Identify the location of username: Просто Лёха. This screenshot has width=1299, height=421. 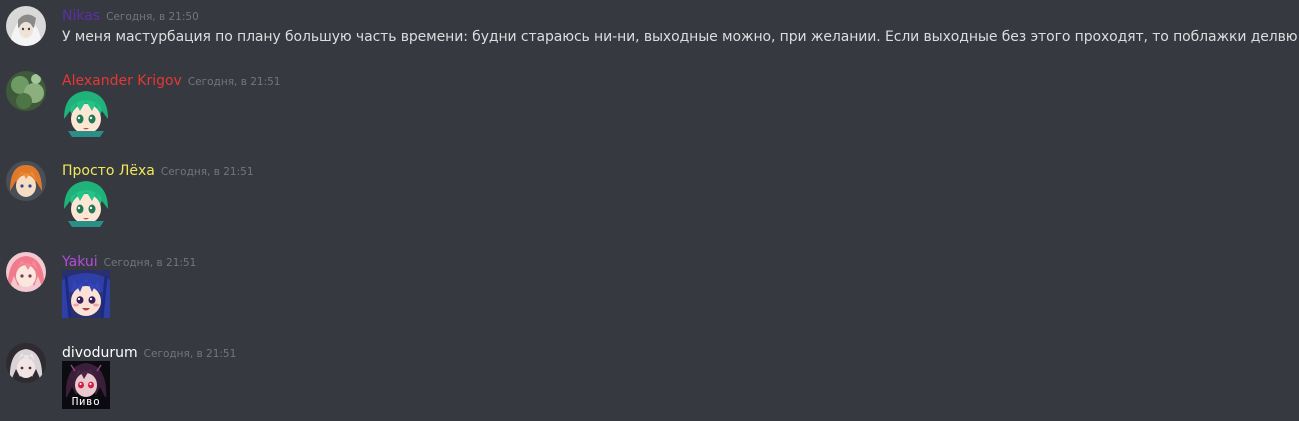
(108, 171).